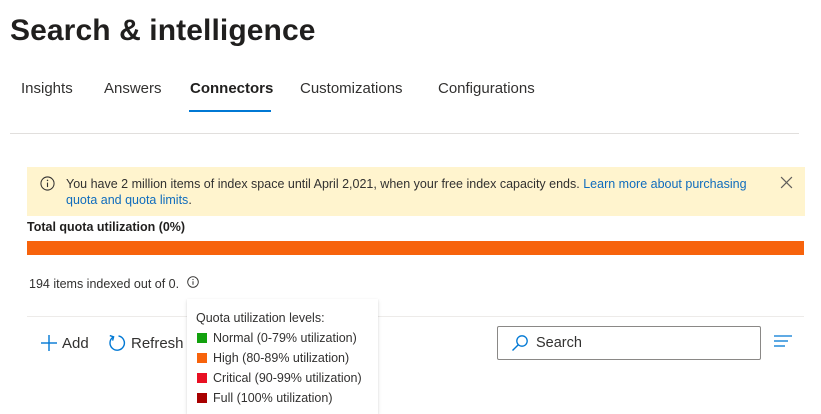 The width and height of the screenshot is (821, 414). Describe the element at coordinates (231, 88) in the screenshot. I see `tab-connectors: Connectors` at that location.